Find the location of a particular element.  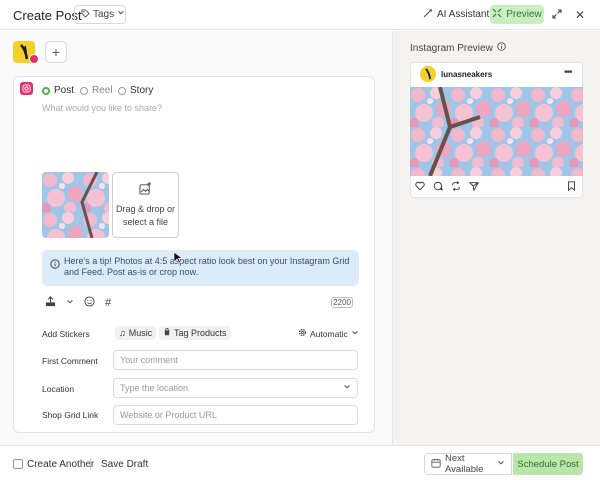

location-input: Type the location is located at coordinates (235, 388).